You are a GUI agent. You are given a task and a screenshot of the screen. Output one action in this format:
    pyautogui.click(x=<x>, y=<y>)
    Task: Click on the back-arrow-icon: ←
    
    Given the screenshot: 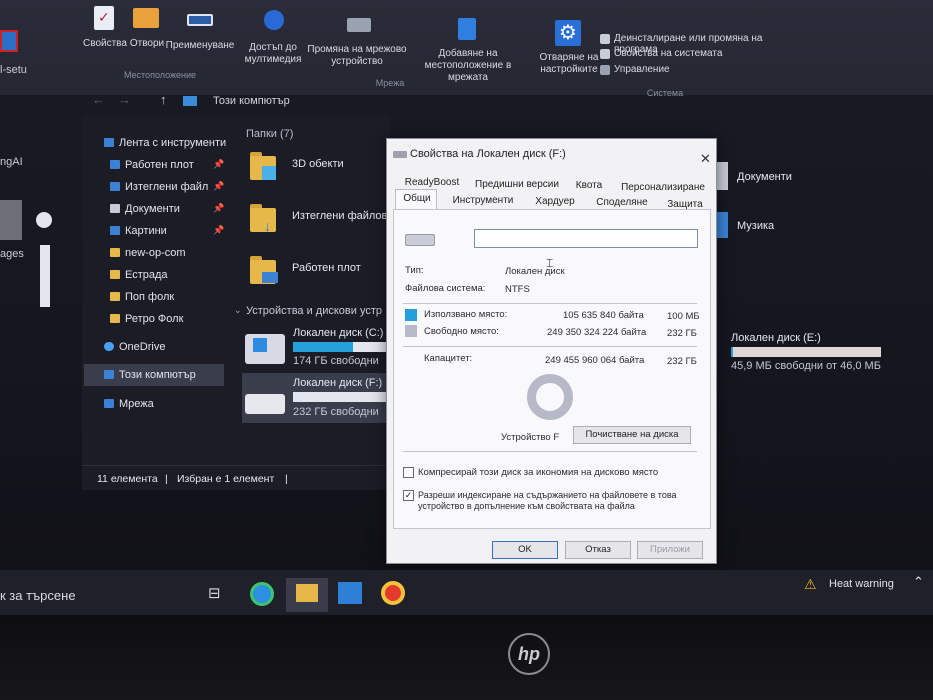 What is the action you would take?
    pyautogui.click(x=98, y=99)
    